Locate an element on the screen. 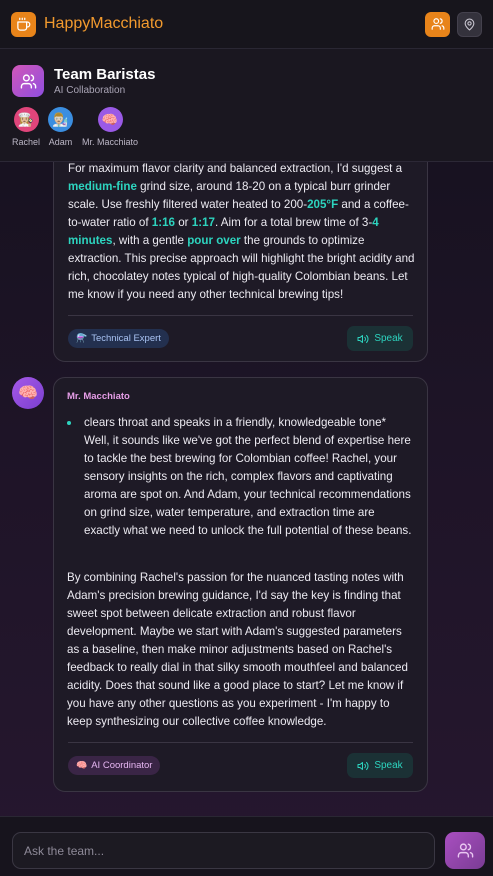  ask-input is located at coordinates (223, 850).